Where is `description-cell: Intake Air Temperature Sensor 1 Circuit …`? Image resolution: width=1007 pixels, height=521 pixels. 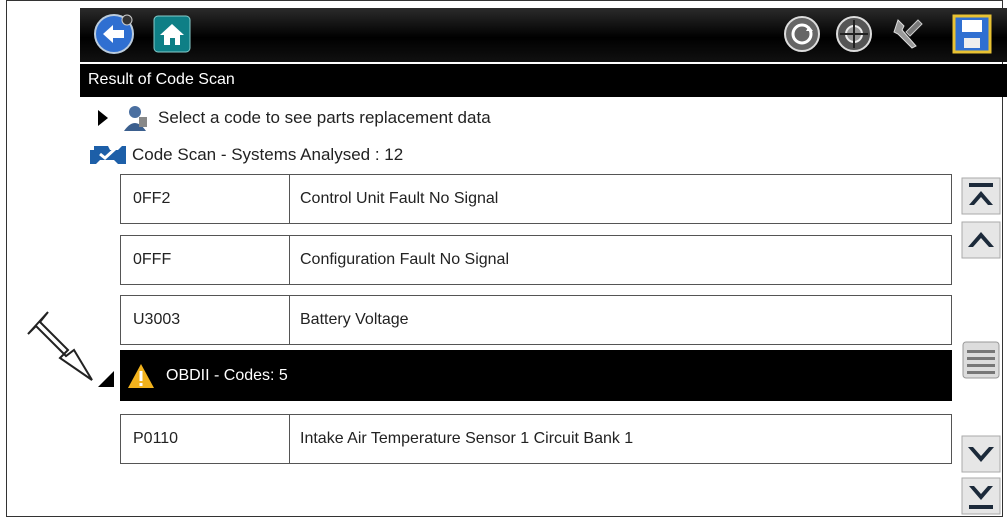
description-cell: Intake Air Temperature Sensor 1 Circuit … is located at coordinates (467, 438).